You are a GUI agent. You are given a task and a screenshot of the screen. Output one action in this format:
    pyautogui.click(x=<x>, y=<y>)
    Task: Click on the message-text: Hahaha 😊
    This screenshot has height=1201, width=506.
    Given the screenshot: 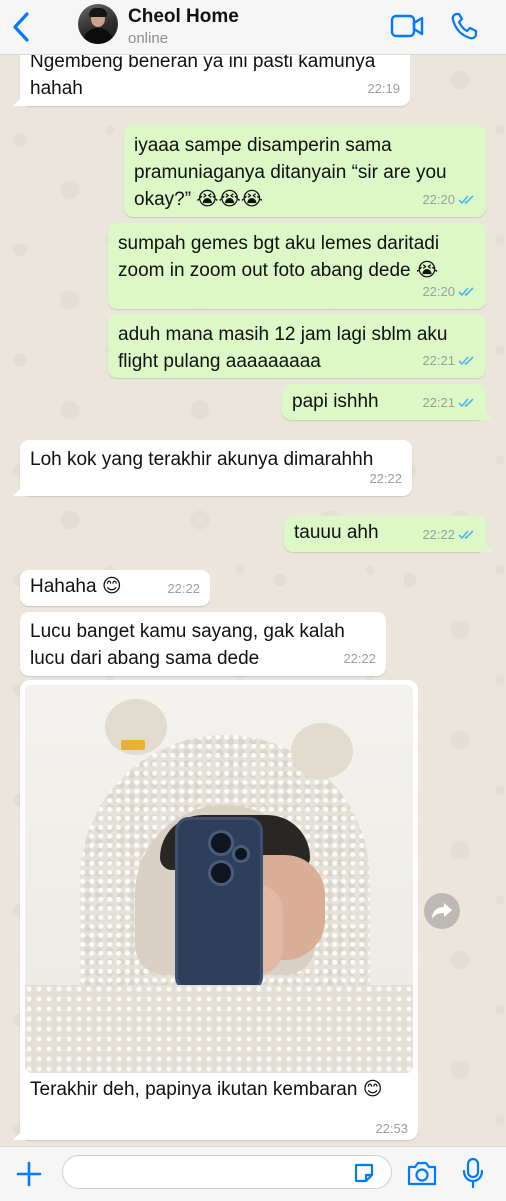 What is the action you would take?
    pyautogui.click(x=76, y=586)
    